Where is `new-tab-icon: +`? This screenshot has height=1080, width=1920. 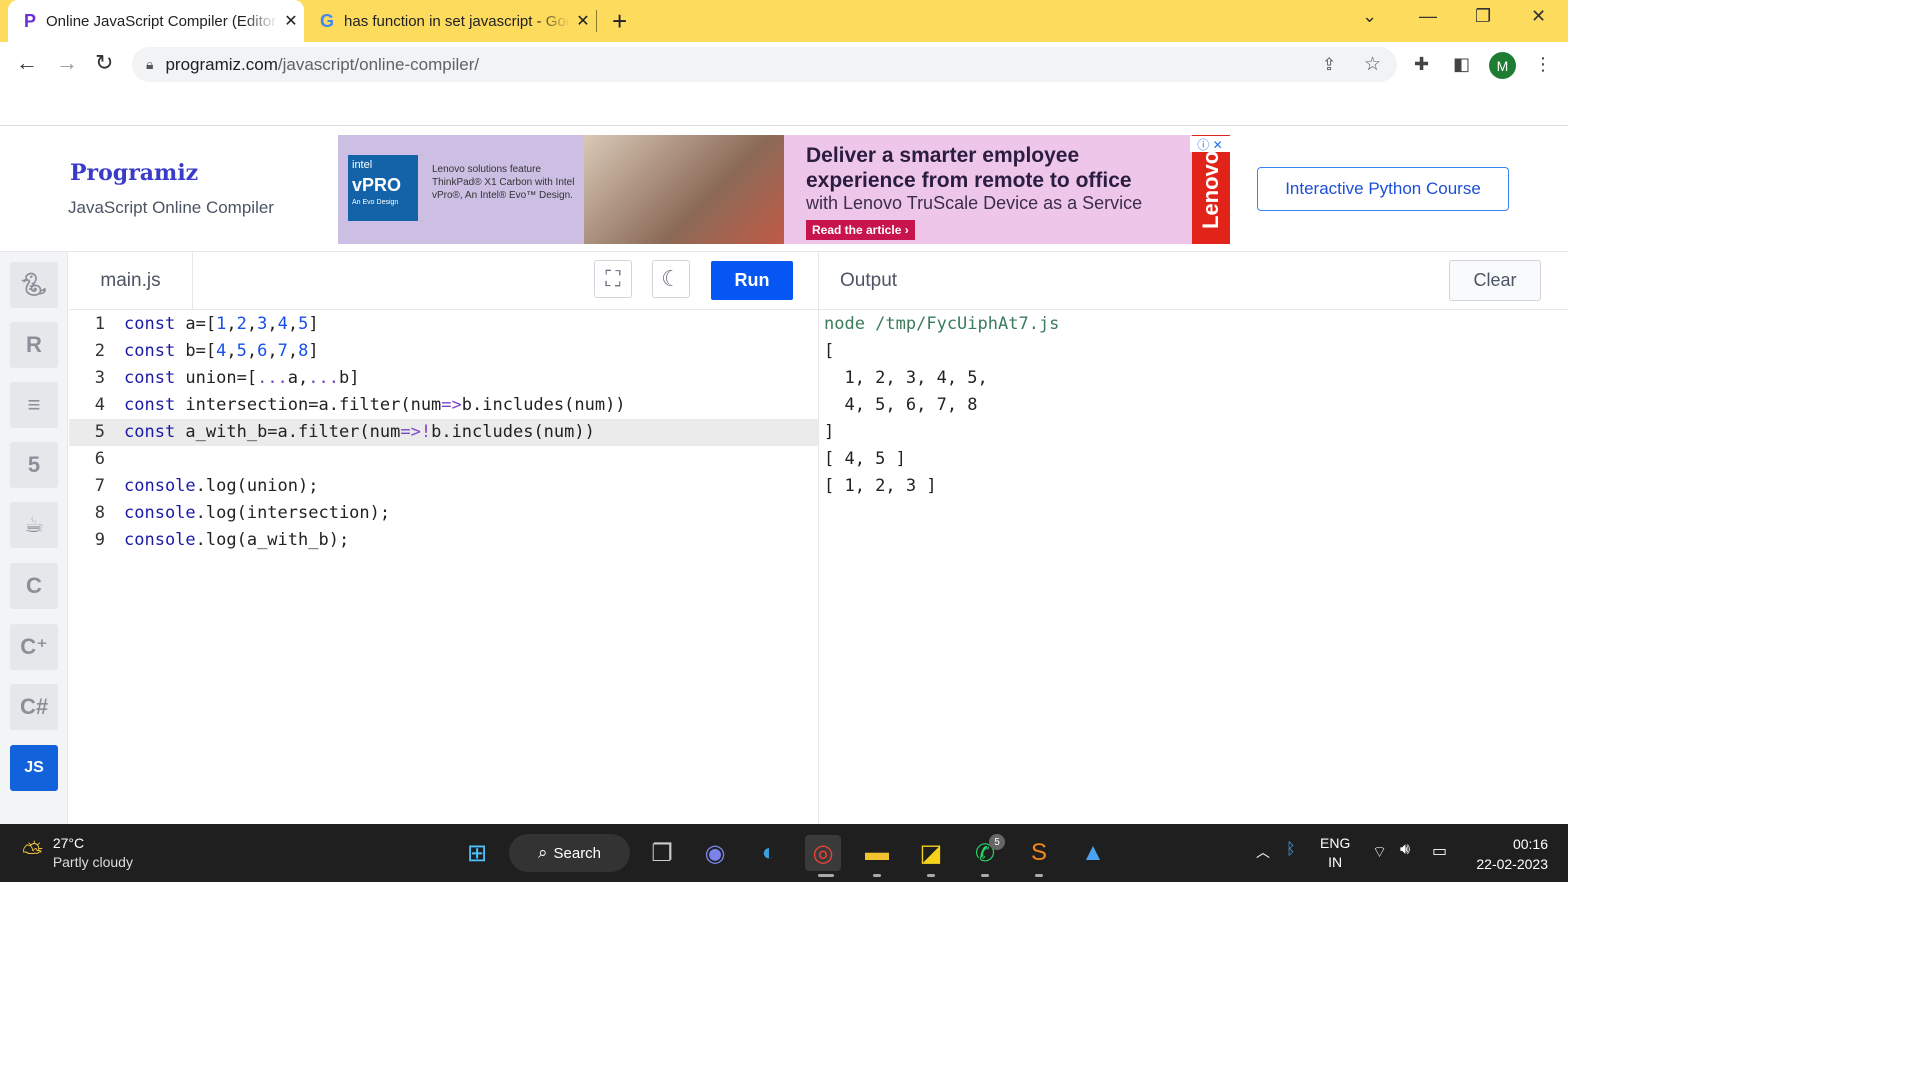 new-tab-icon: + is located at coordinates (619, 21).